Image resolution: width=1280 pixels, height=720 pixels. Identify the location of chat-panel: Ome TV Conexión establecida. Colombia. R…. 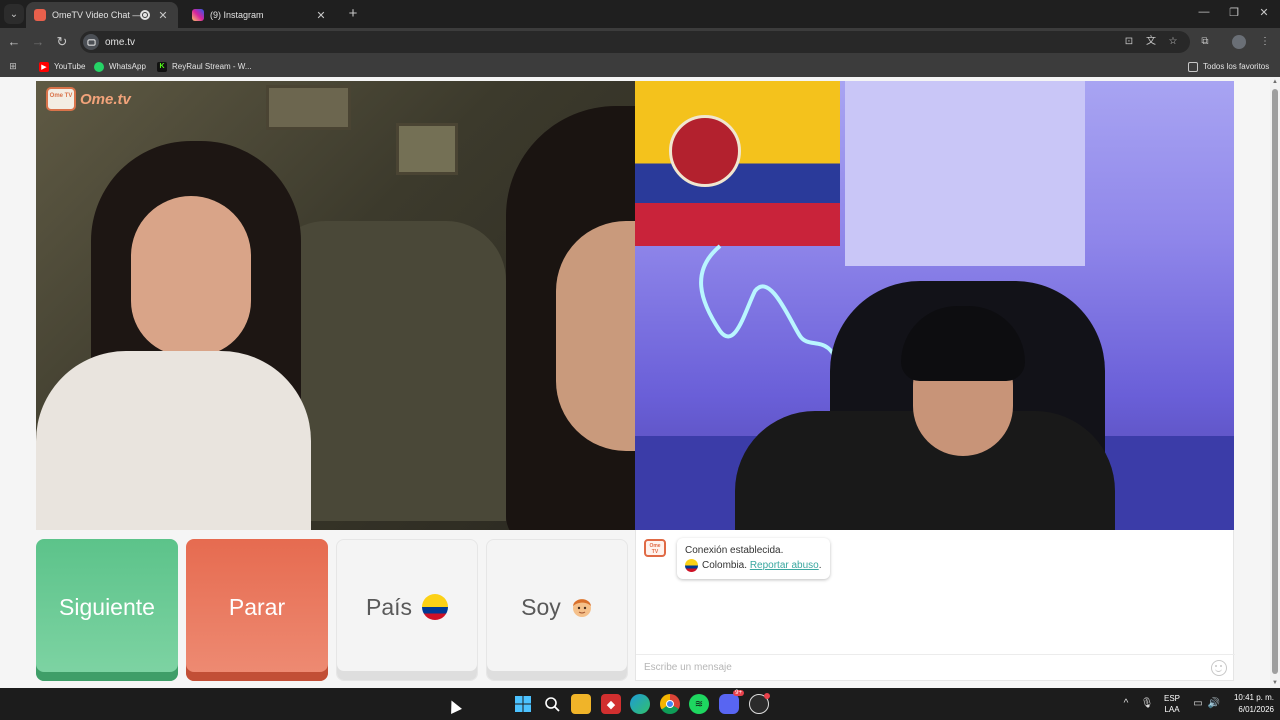
(935, 605).